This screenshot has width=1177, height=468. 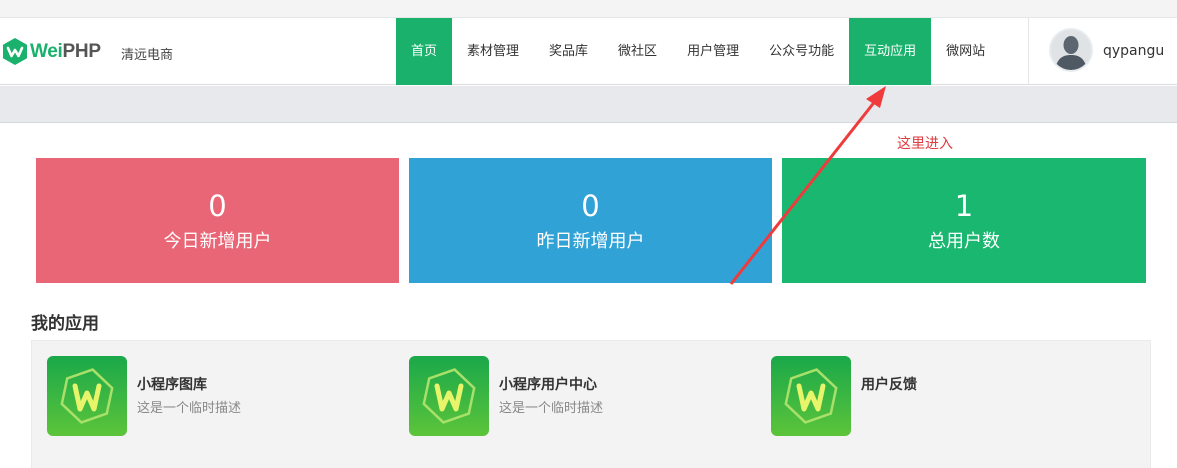 I want to click on nav-item-community: 微社区, so click(x=637, y=51).